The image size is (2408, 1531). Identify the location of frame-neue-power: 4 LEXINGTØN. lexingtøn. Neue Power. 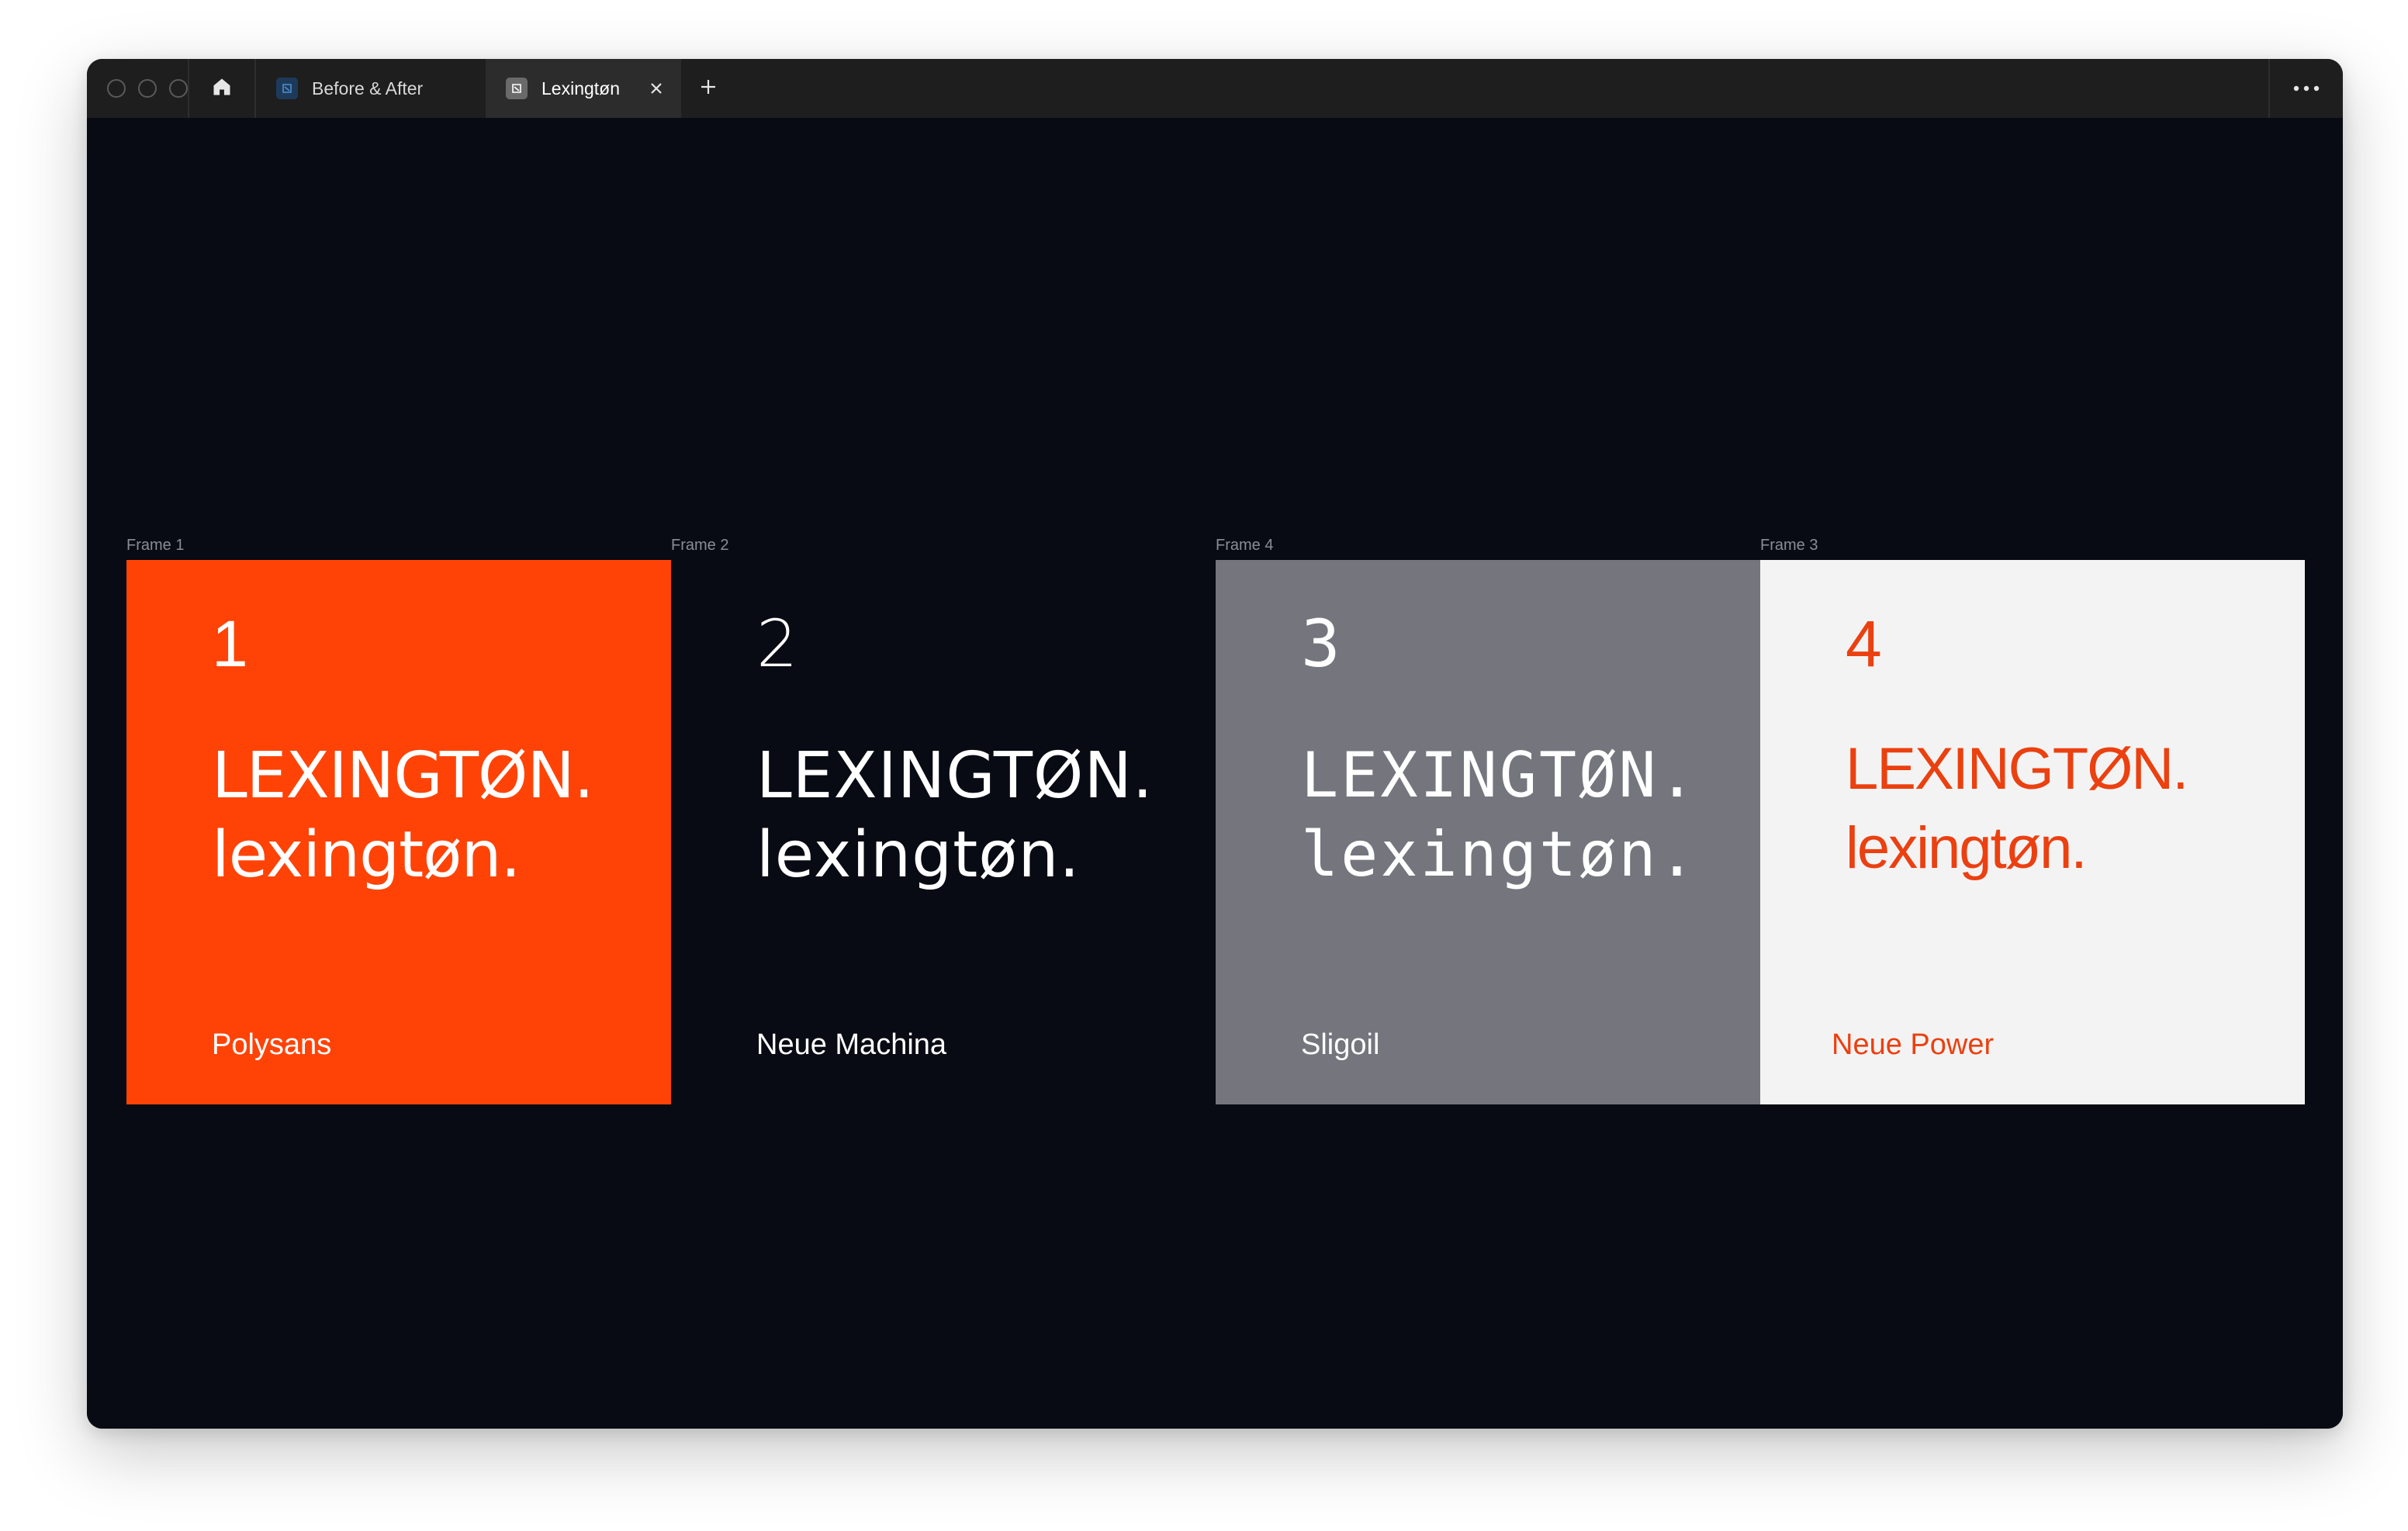
(2032, 832).